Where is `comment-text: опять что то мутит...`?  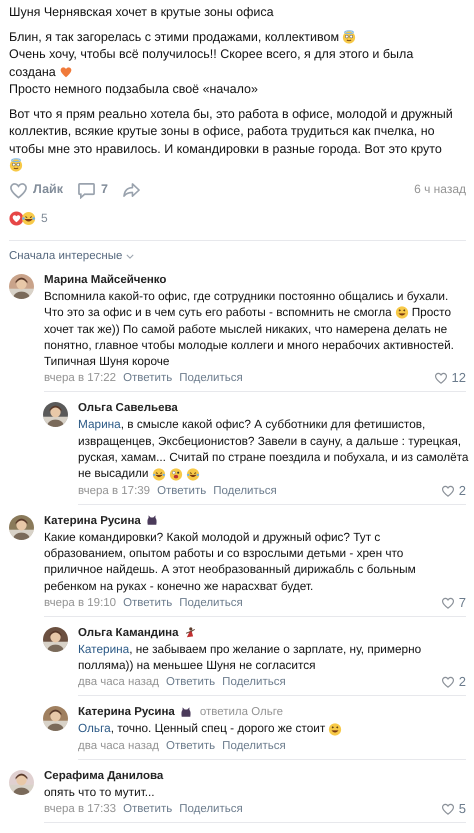
comment-text: опять что то мутит... is located at coordinates (99, 792).